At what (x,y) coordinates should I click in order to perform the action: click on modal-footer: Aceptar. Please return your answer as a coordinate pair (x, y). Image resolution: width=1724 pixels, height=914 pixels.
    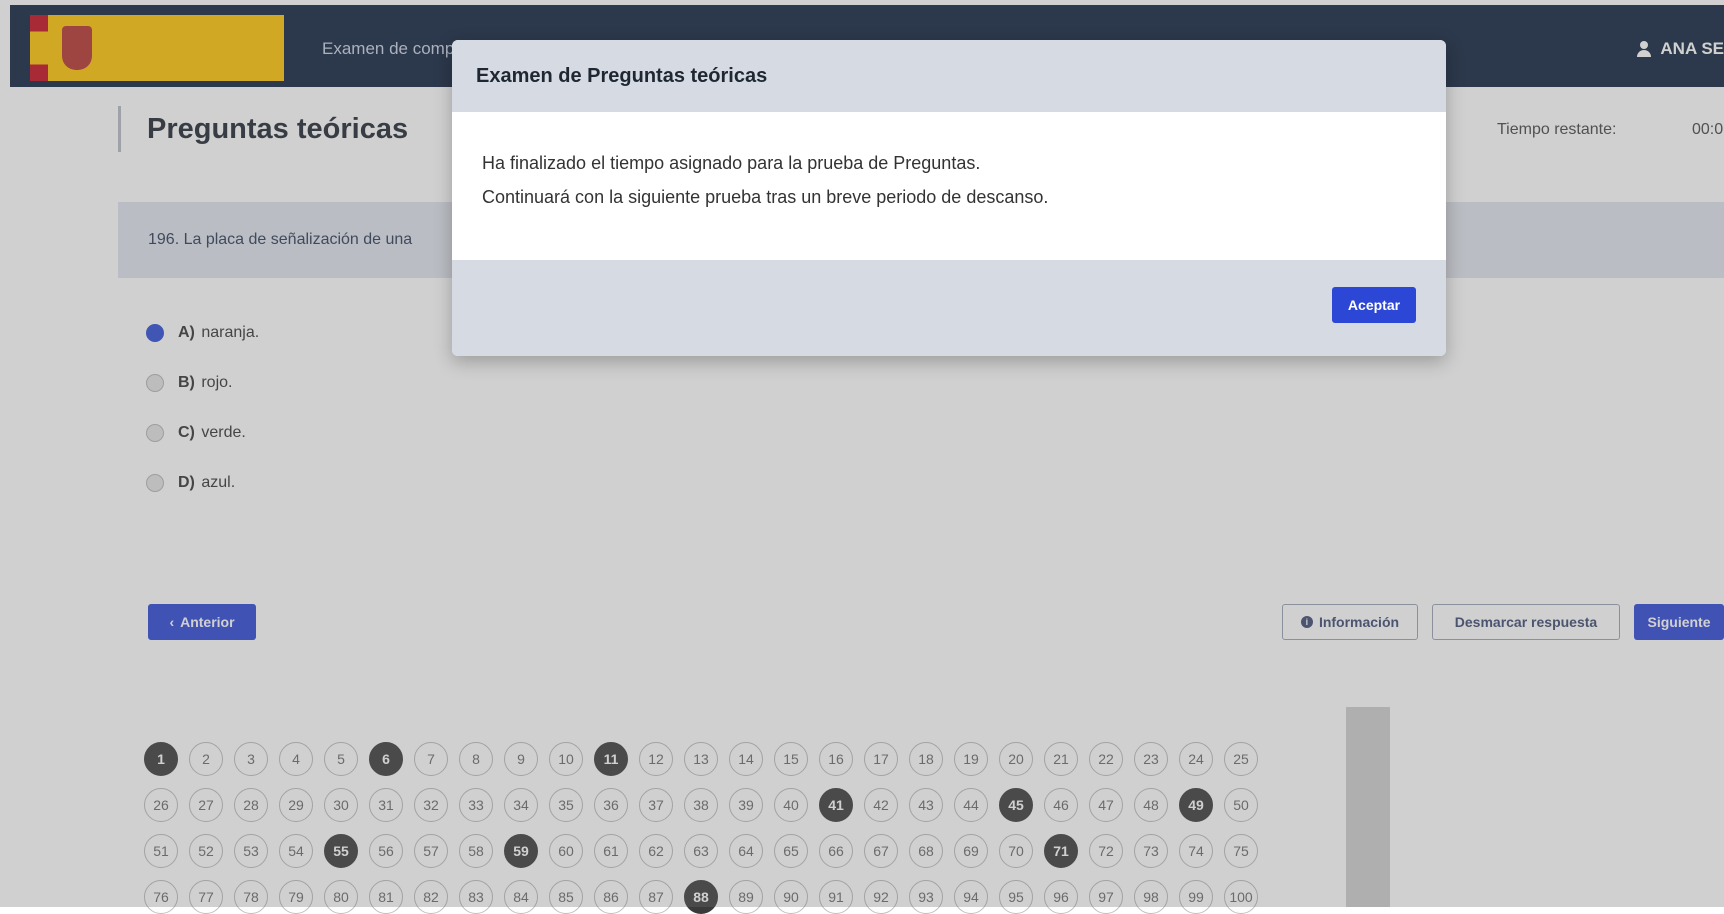
    Looking at the image, I should click on (949, 308).